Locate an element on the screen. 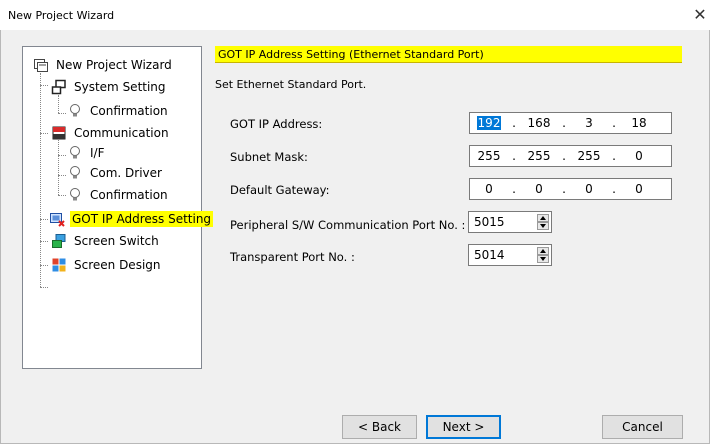  got-ip-address-input: 192 . 168 . 3 . 18 is located at coordinates (570, 123).